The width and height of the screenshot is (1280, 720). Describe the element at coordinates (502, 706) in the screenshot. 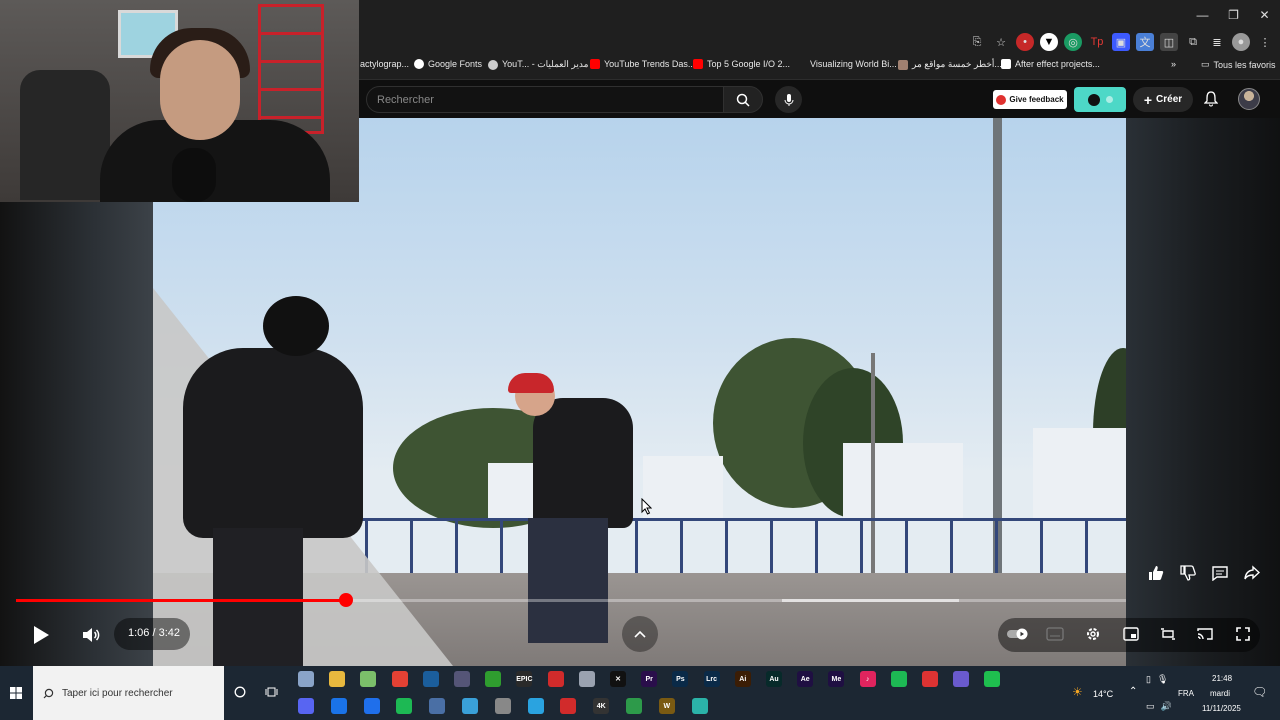

I see `app-brush-icon` at that location.